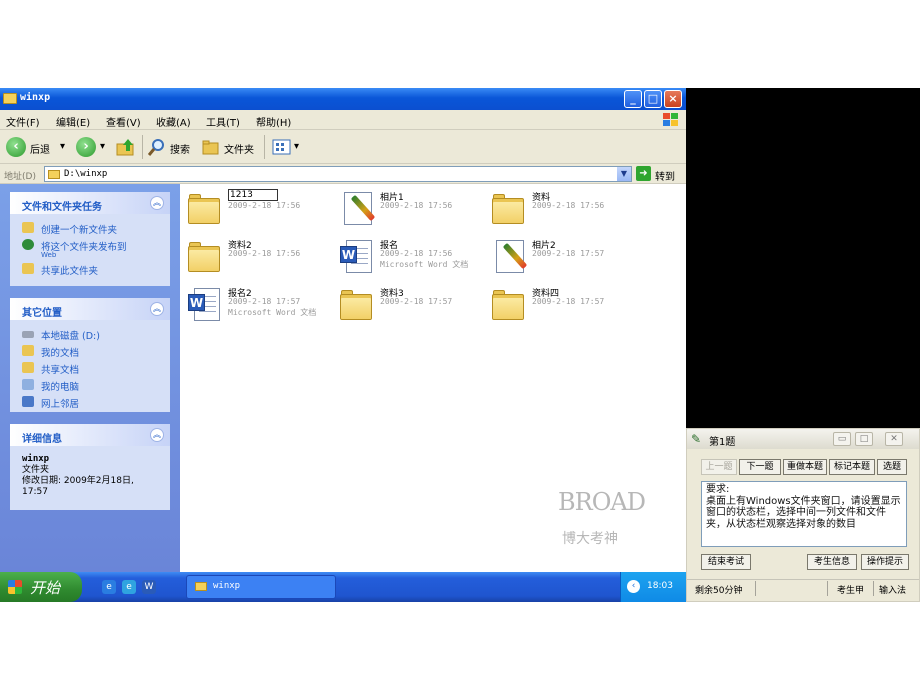  What do you see at coordinates (842, 439) in the screenshot?
I see `exam-minimize-button: ▭` at bounding box center [842, 439].